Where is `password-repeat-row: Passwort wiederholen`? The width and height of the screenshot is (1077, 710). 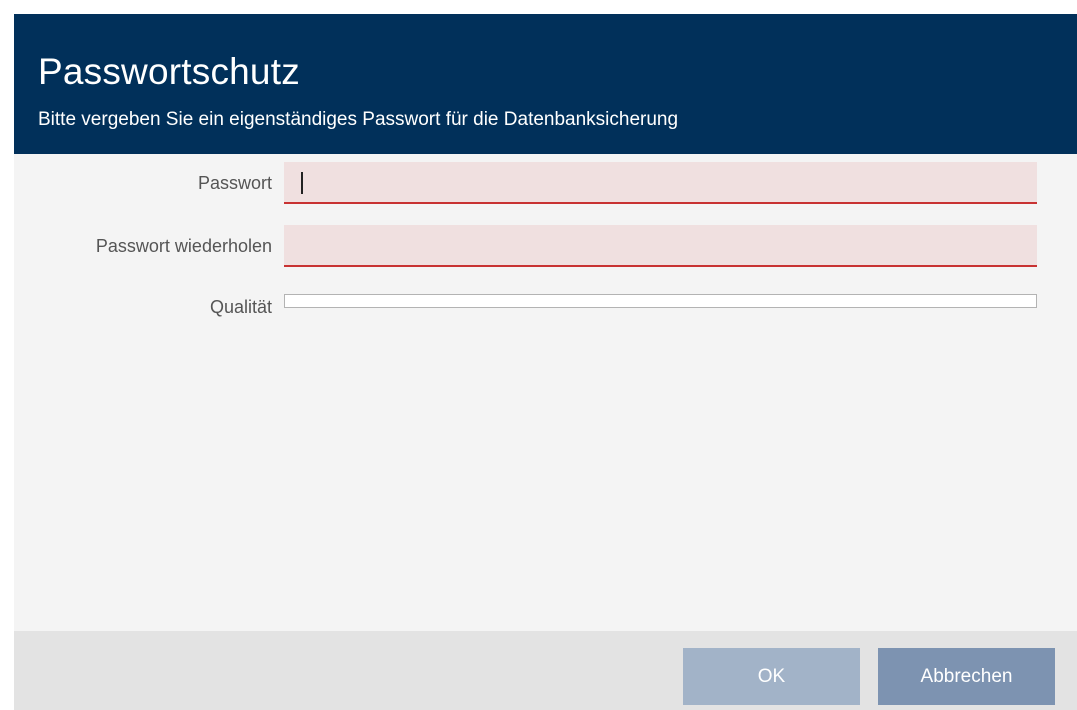 password-repeat-row: Passwort wiederholen is located at coordinates (545, 248).